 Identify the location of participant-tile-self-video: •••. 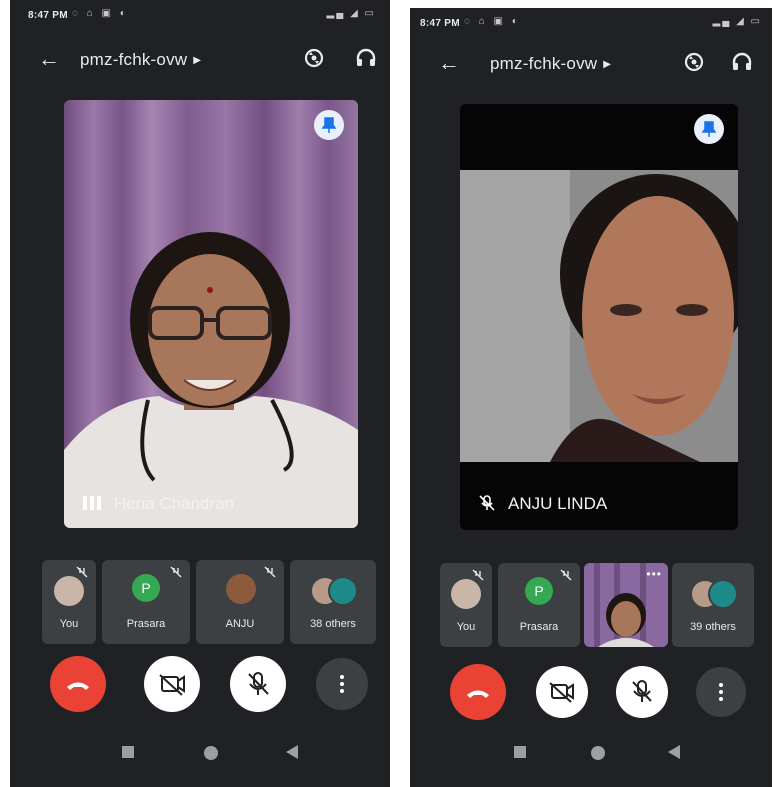
(626, 605).